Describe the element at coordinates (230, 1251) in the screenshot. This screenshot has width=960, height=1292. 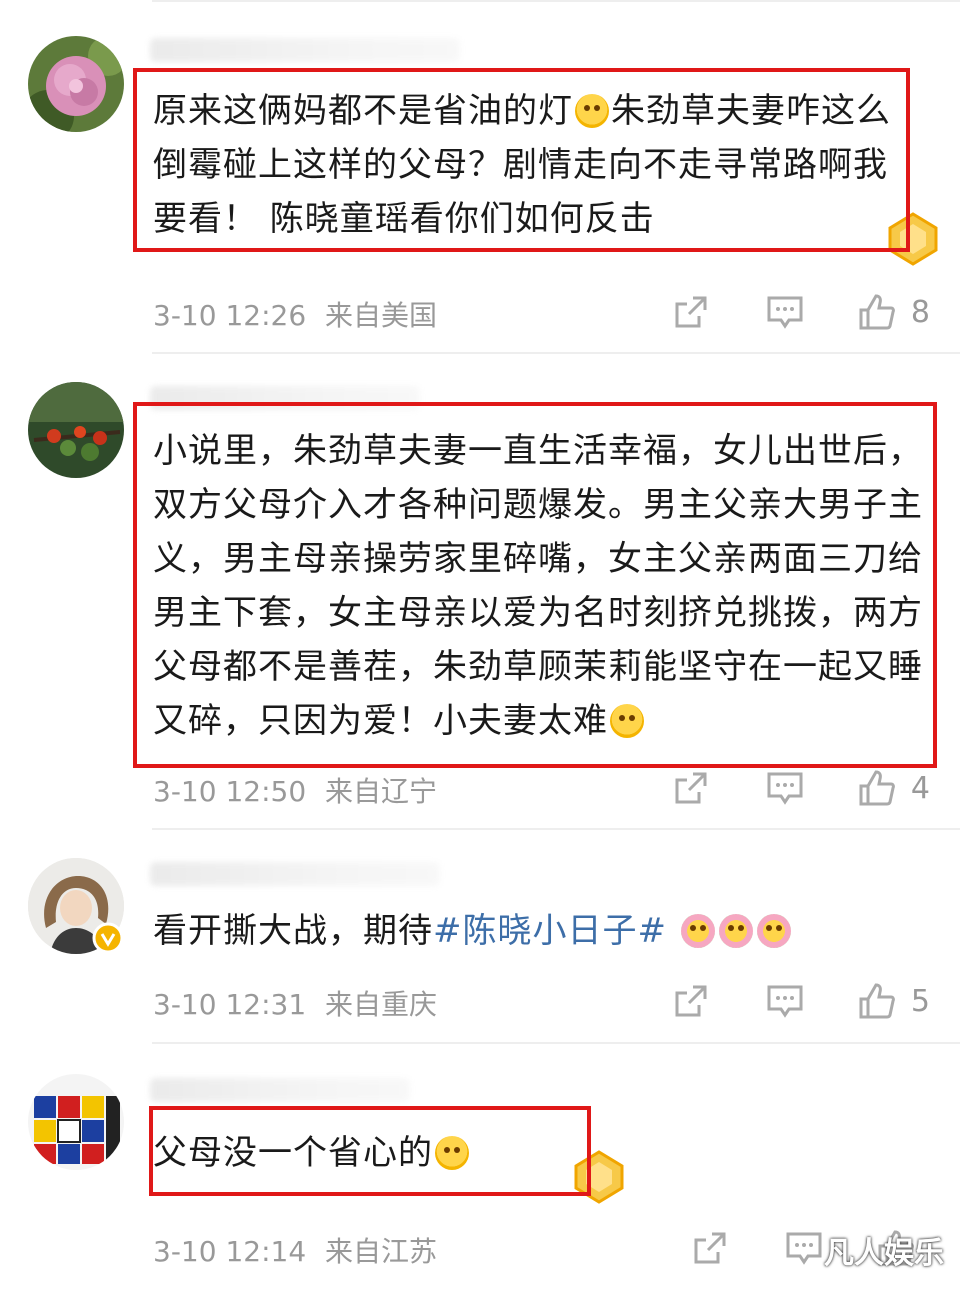
I see `timestamp: 3-10 12:14` at that location.